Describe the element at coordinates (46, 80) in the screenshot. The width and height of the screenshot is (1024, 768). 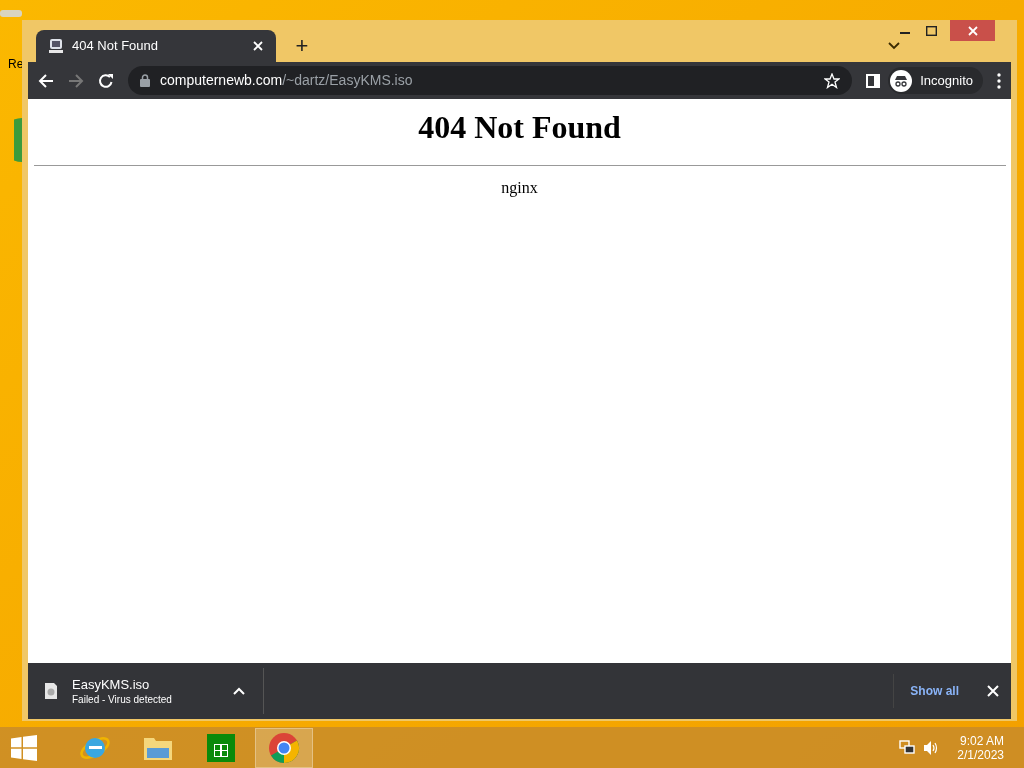
I see `back-icon` at that location.